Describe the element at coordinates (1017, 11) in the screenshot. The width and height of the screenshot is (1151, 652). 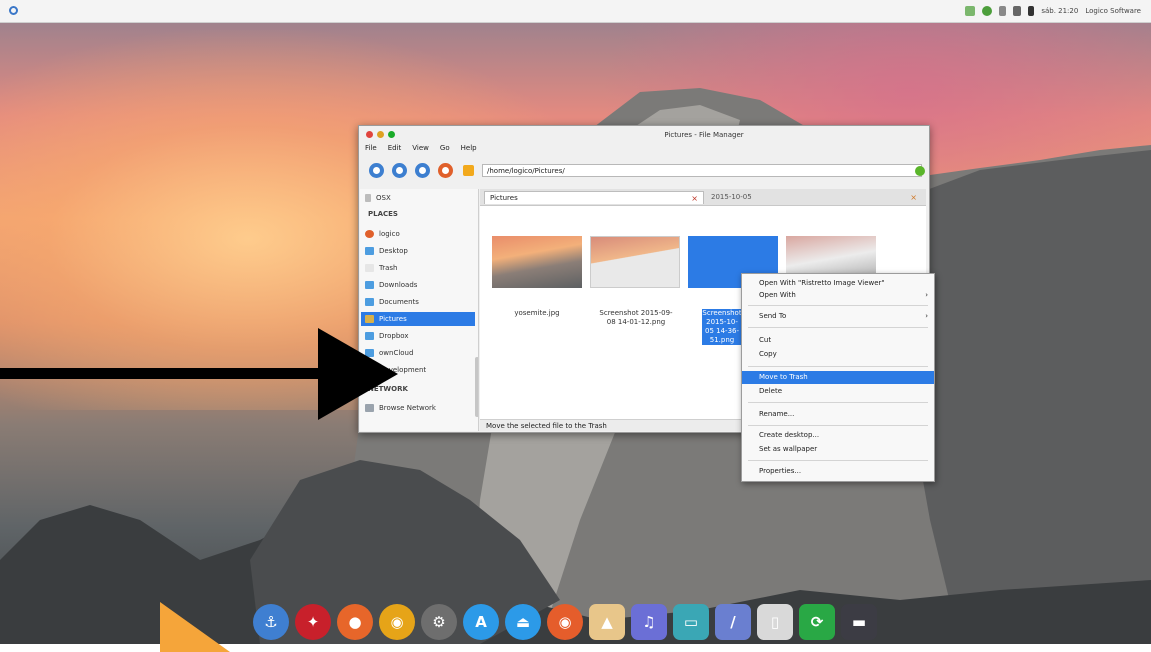
I see `volume-icon` at that location.